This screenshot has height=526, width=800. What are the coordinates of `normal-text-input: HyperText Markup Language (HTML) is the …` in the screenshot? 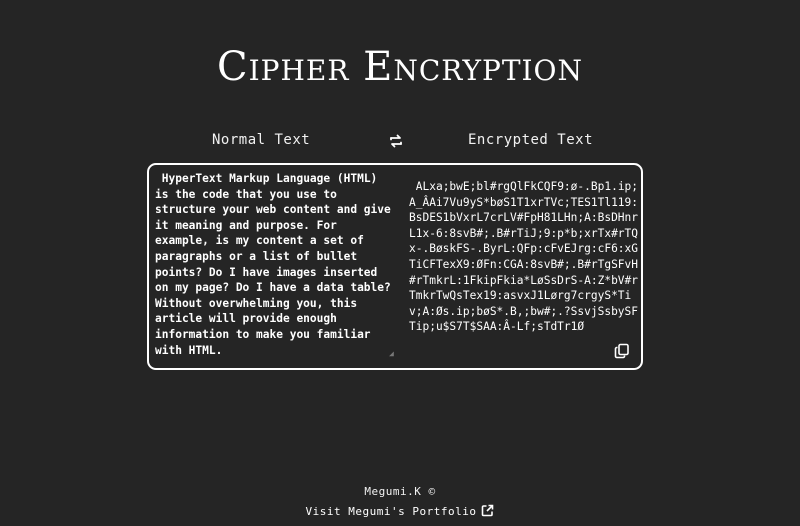 It's located at (275, 266).